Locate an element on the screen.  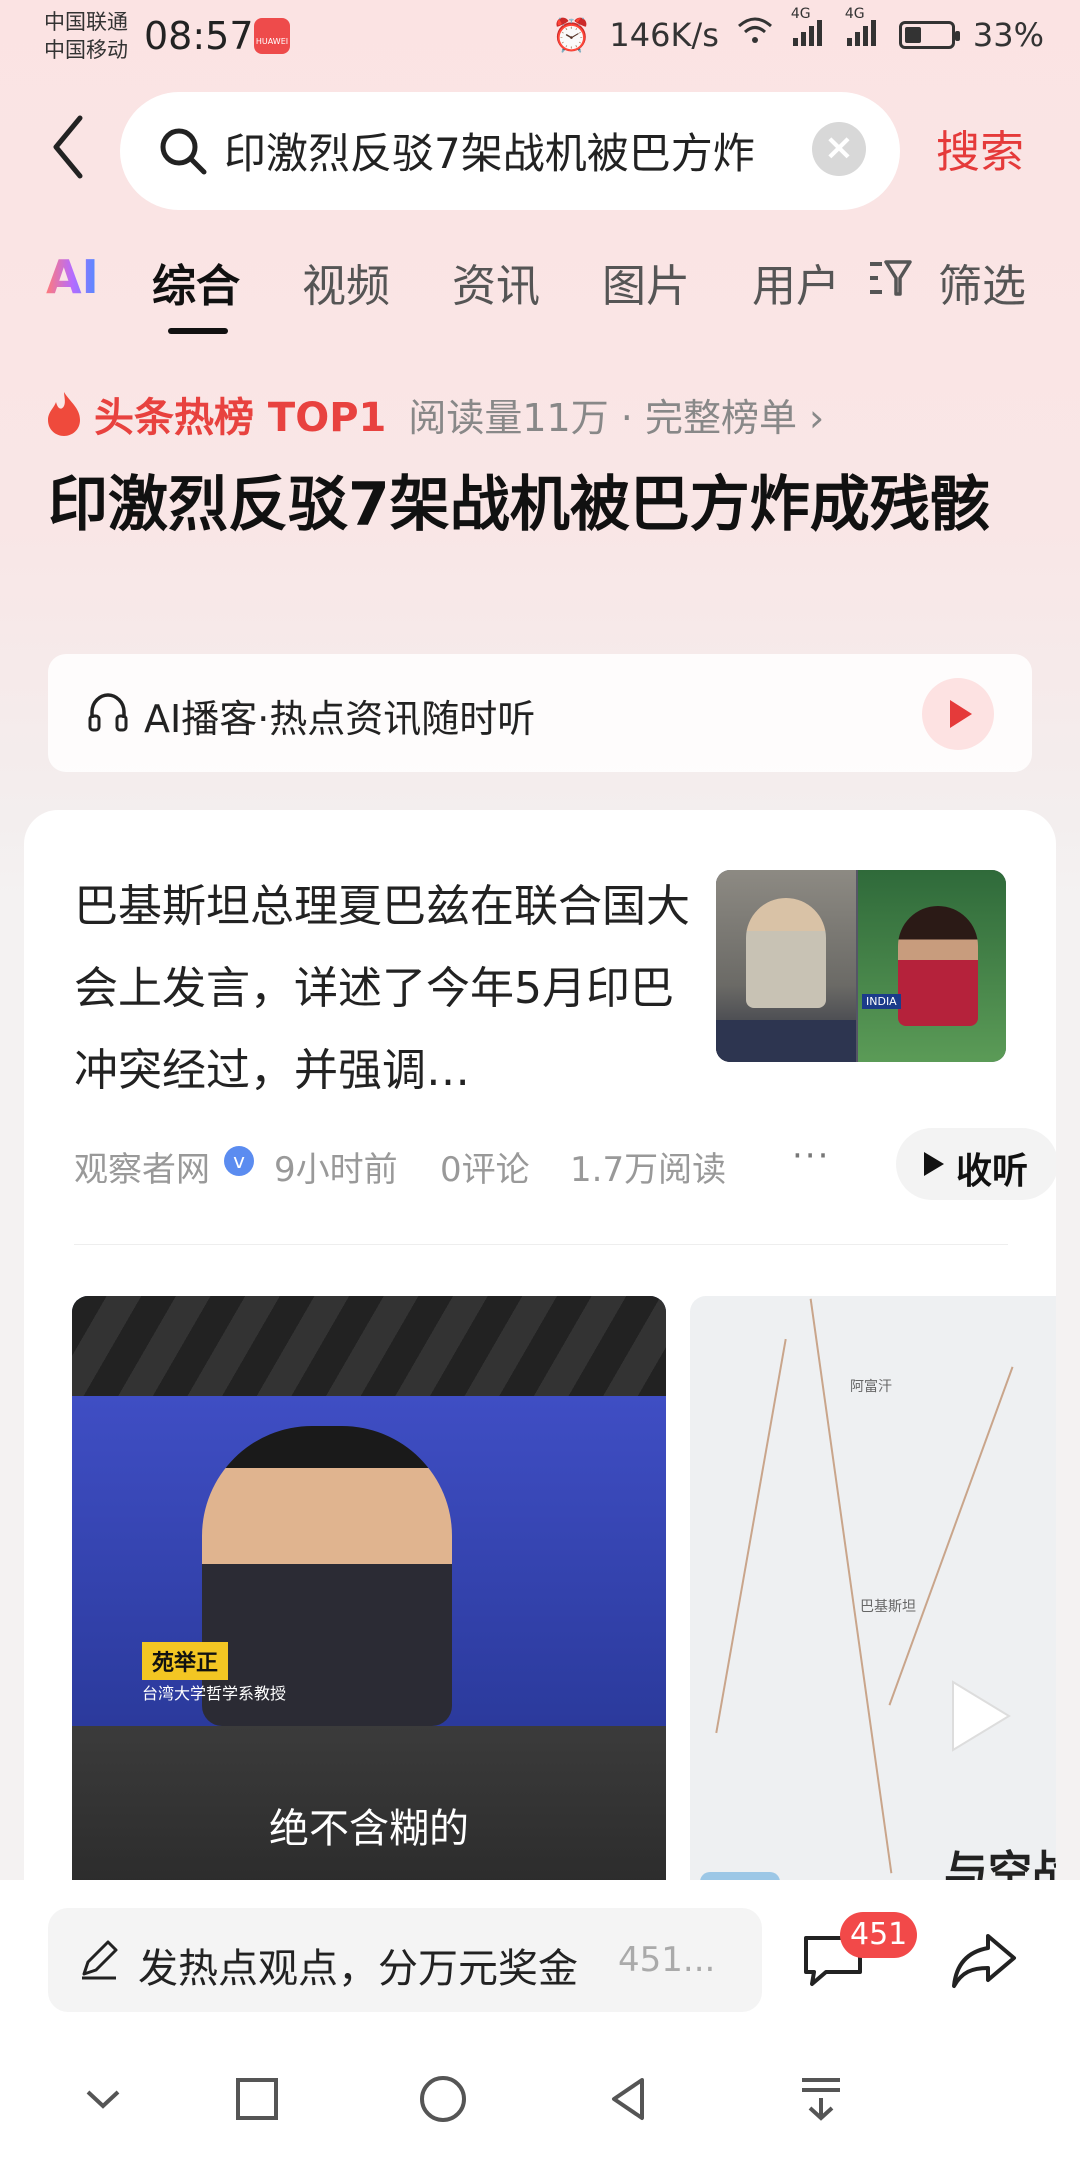
speaker-title-tag: 台湾大学哲学系教授 is located at coordinates (214, 1693).